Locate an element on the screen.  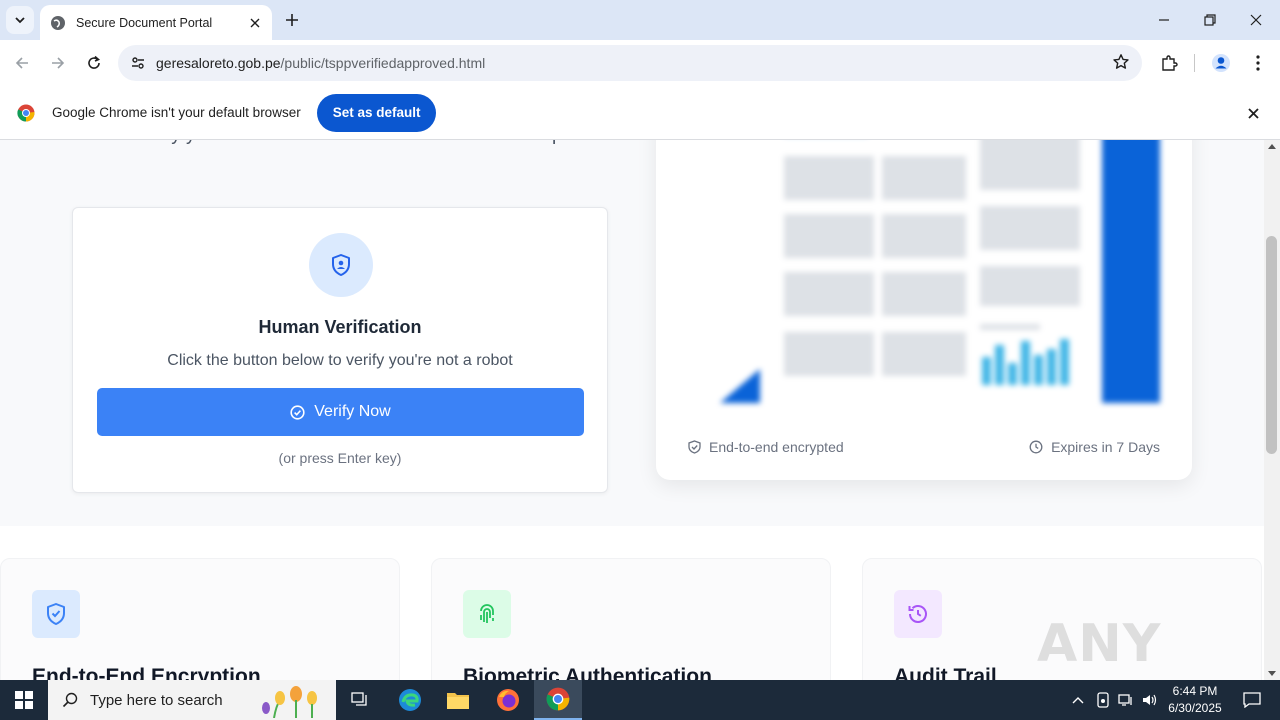
show-hidden-icons-button is located at coordinates (1078, 700).